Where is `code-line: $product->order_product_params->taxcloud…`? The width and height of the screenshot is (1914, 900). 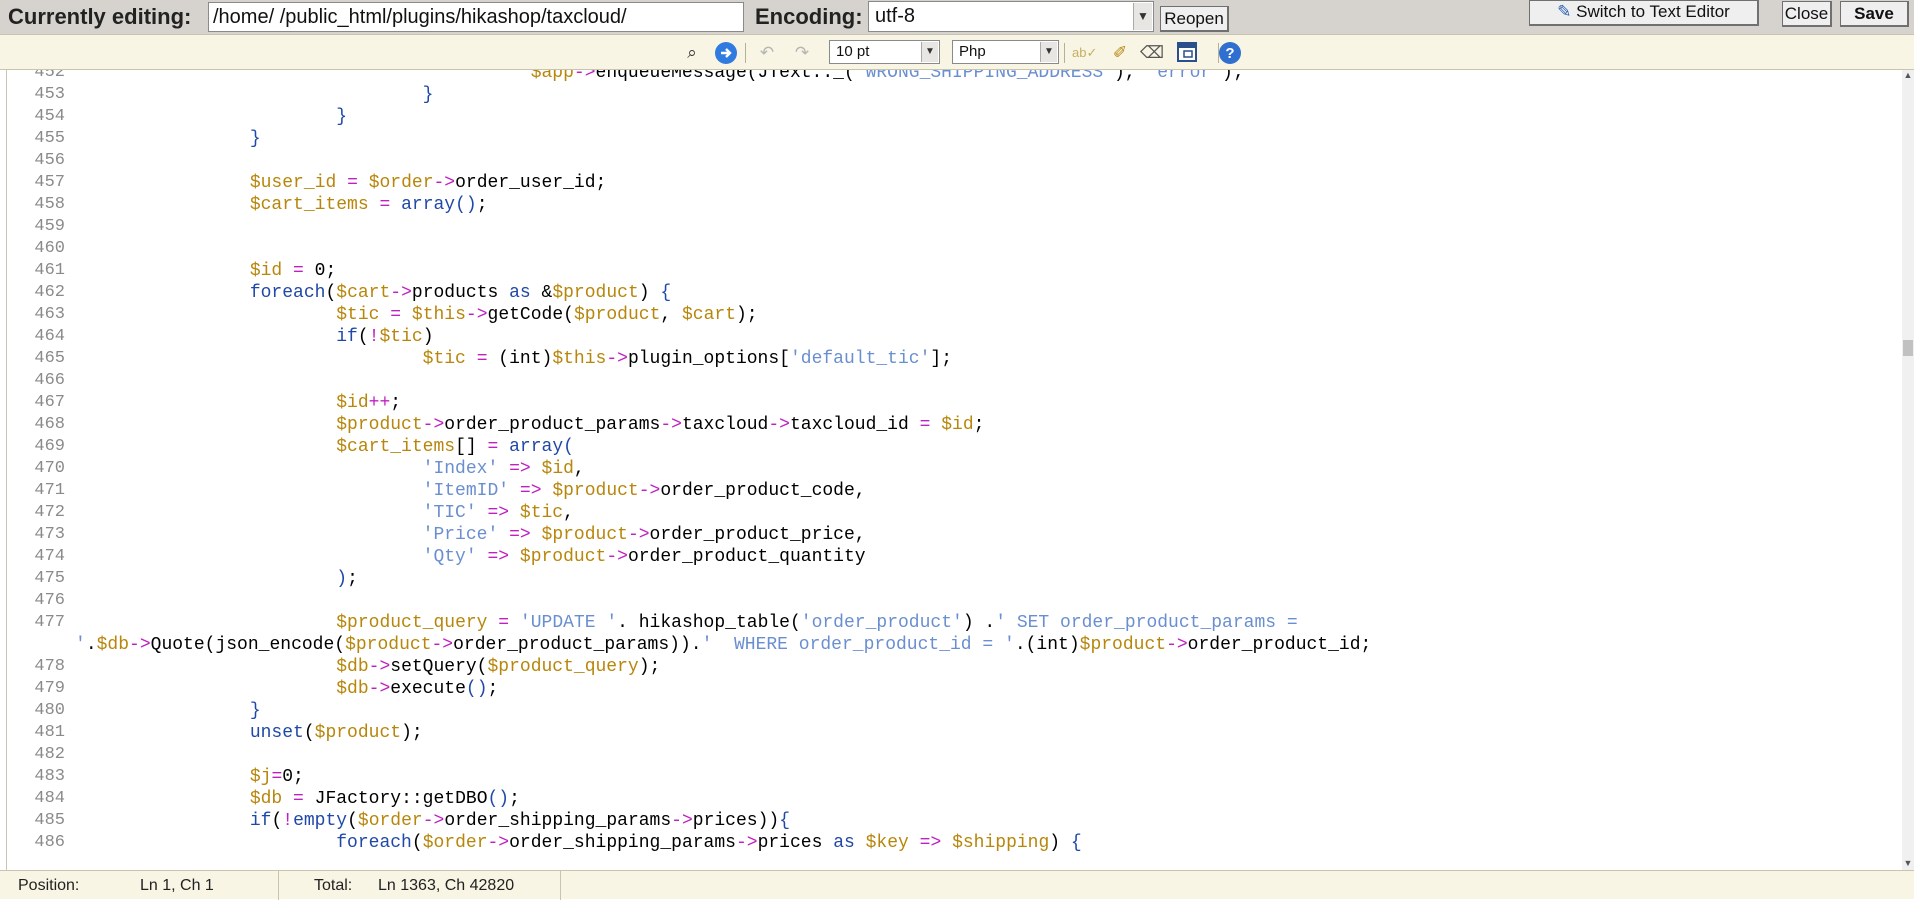 code-line: $product->order_product_params->taxcloud… is located at coordinates (660, 425).